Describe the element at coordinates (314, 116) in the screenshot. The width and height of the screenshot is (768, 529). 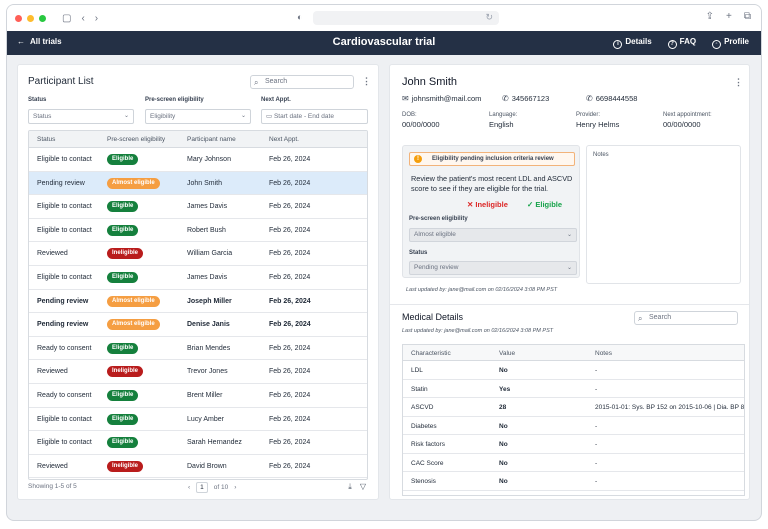
I see `appt-date-range-input: ▭ Start date - End date` at that location.